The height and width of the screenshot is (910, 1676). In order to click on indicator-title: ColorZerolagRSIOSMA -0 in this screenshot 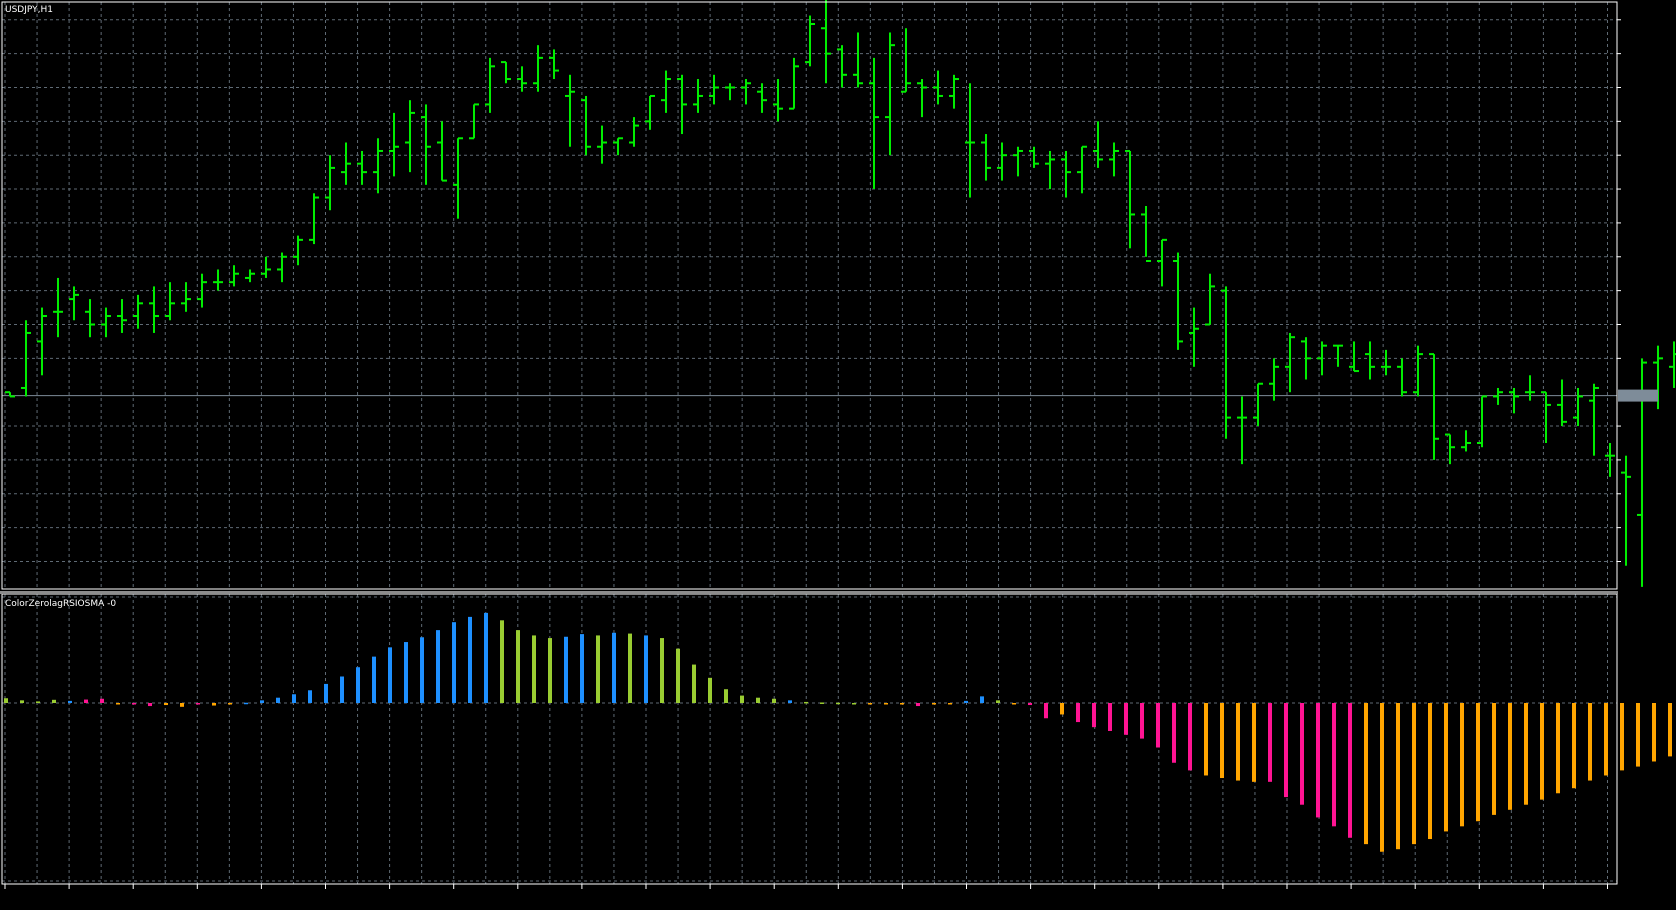, I will do `click(60, 604)`.